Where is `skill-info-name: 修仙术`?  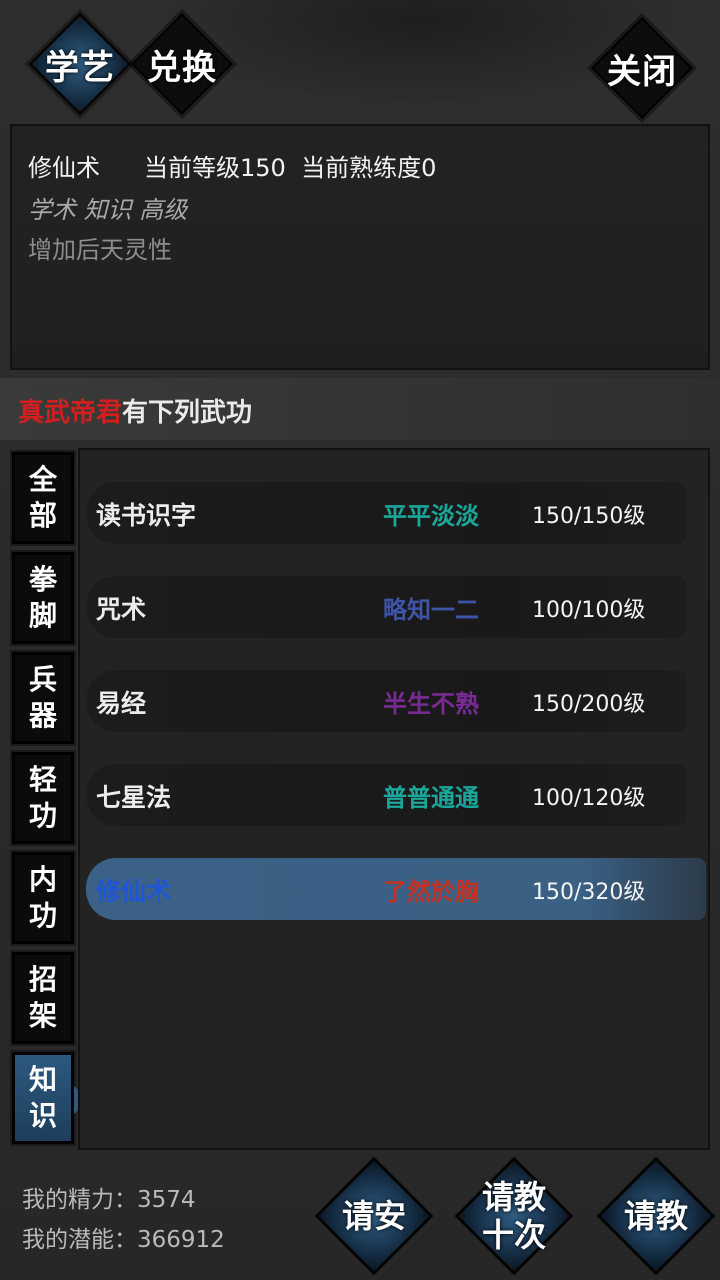 skill-info-name: 修仙术 is located at coordinates (64, 168).